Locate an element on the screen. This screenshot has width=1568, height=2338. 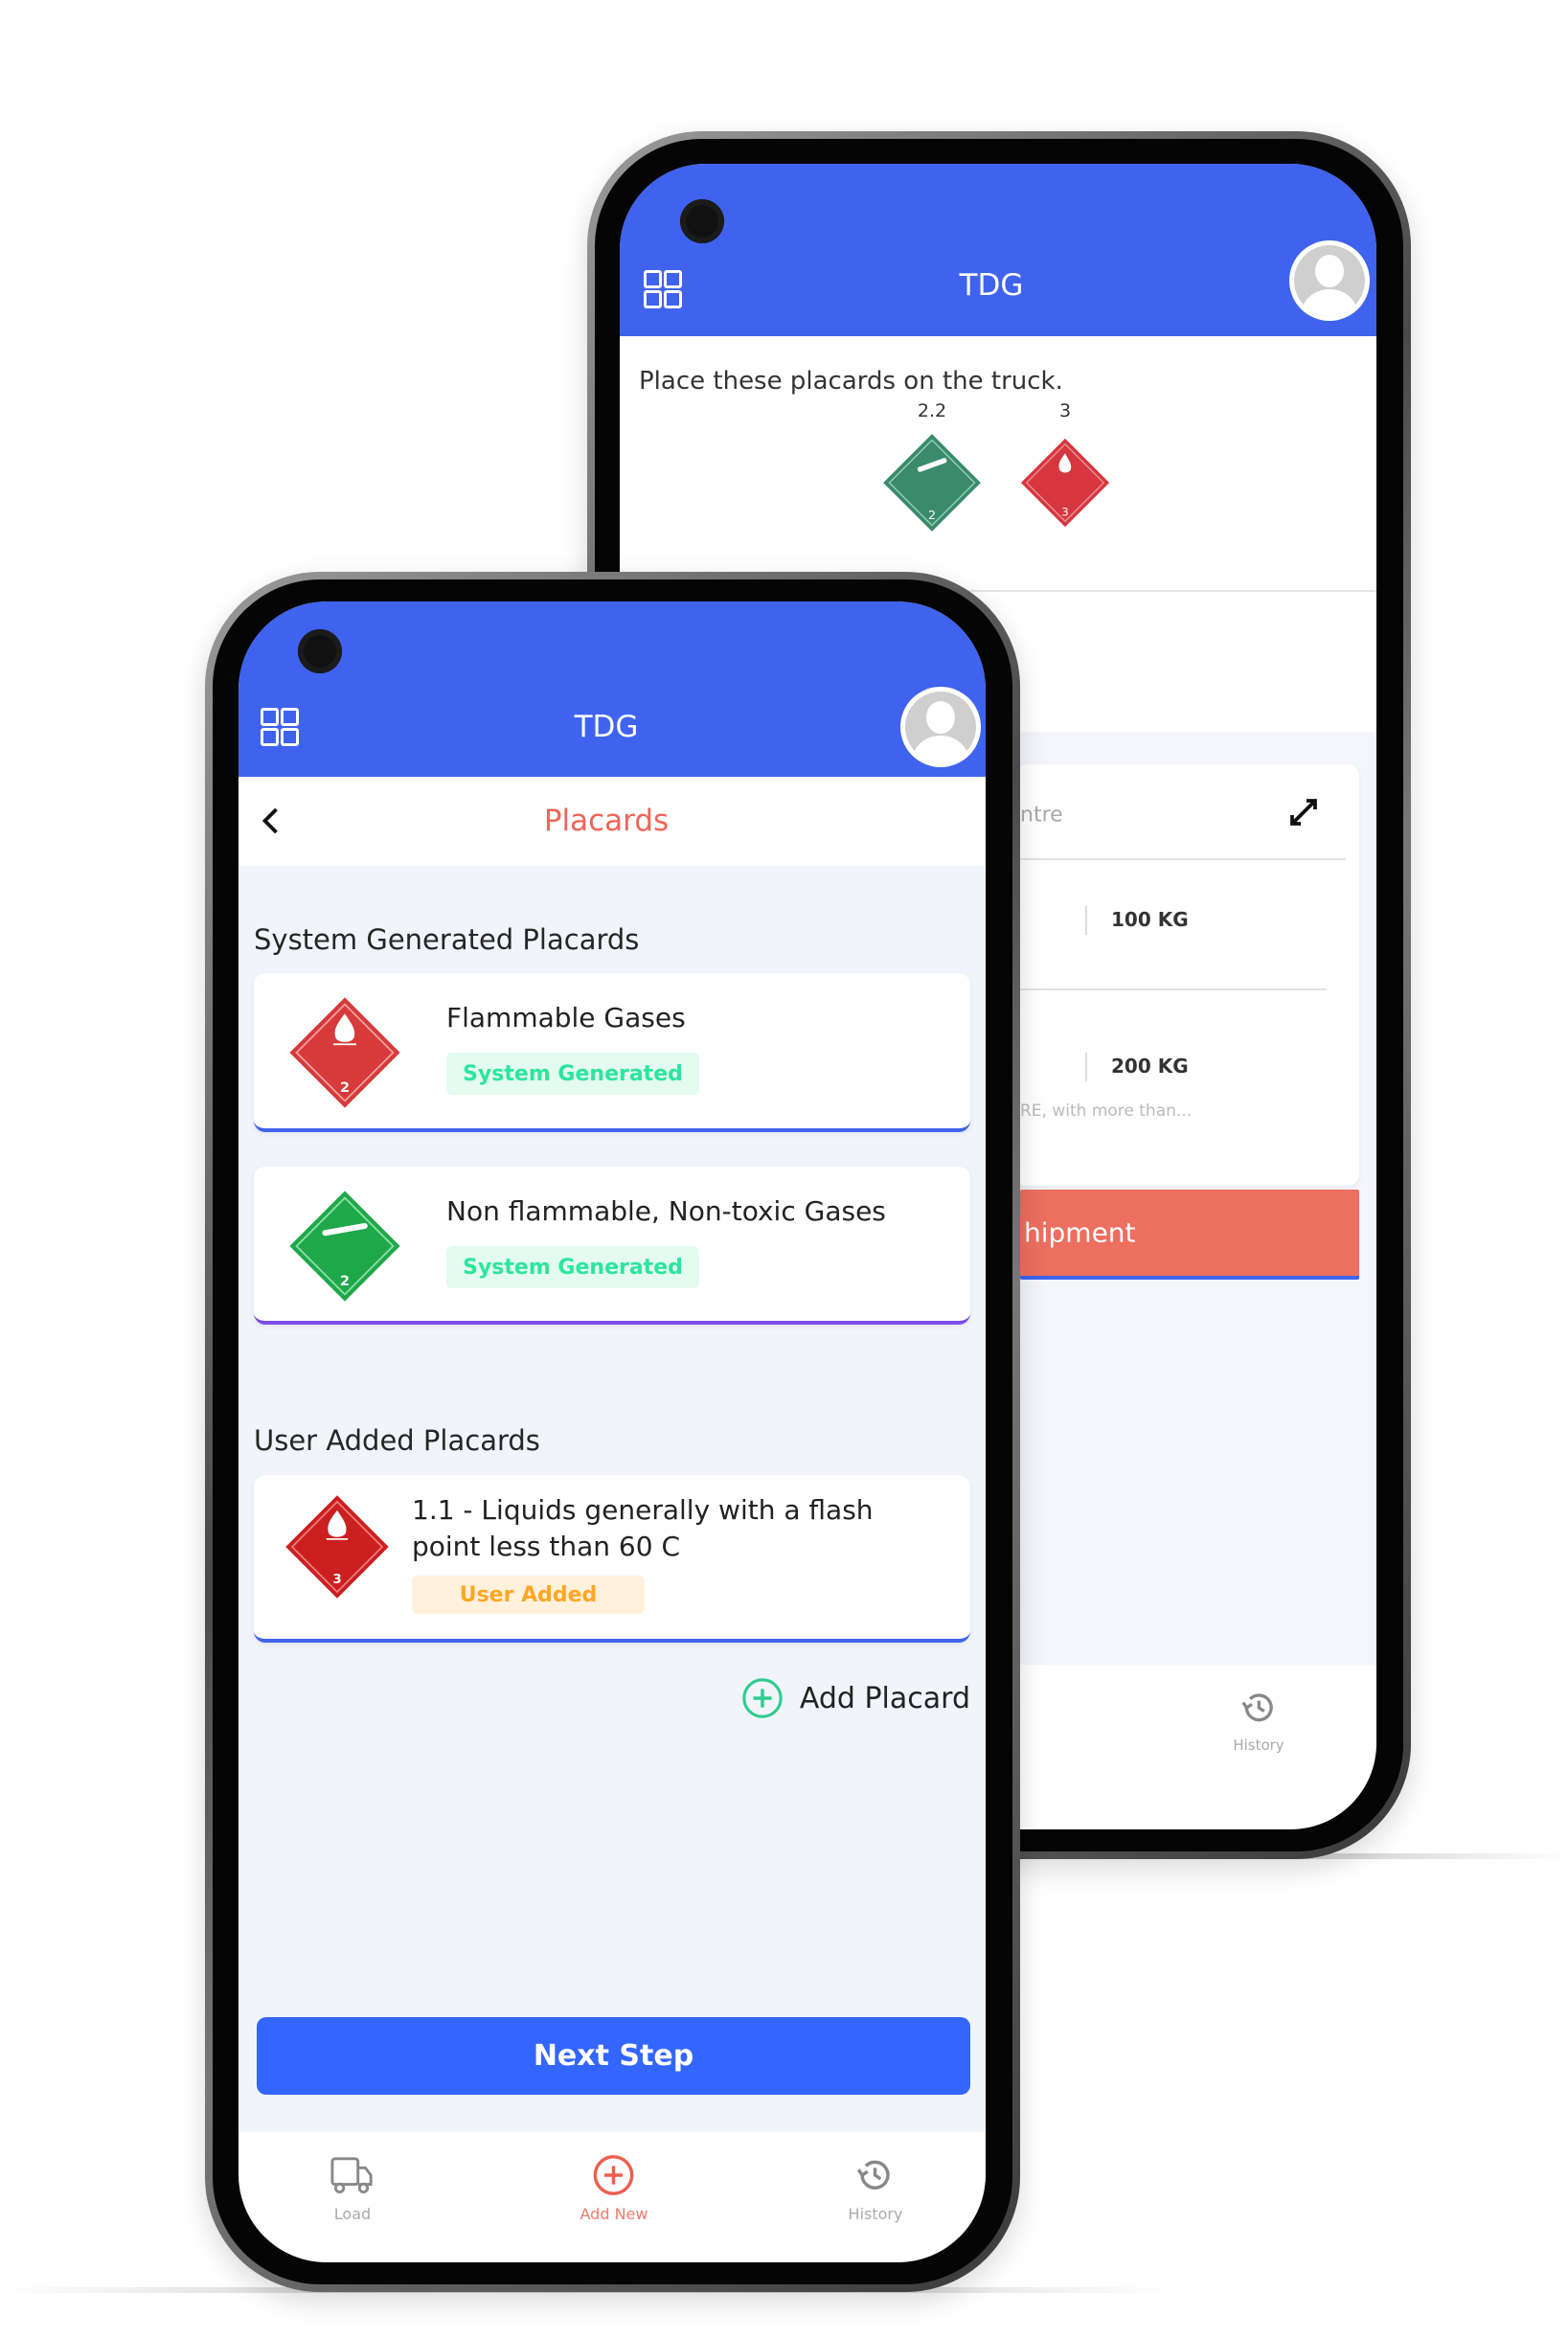
placard-label: 2.2 is located at coordinates (932, 411).